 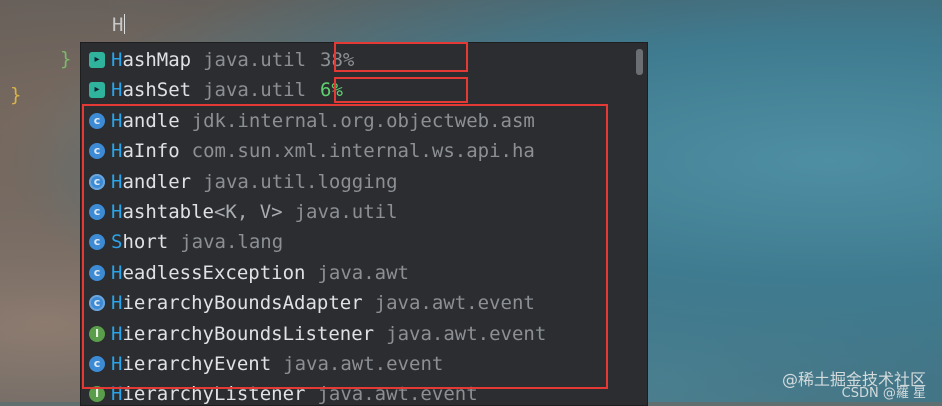 I want to click on annotation-box-hashset-pct, so click(x=401, y=90).